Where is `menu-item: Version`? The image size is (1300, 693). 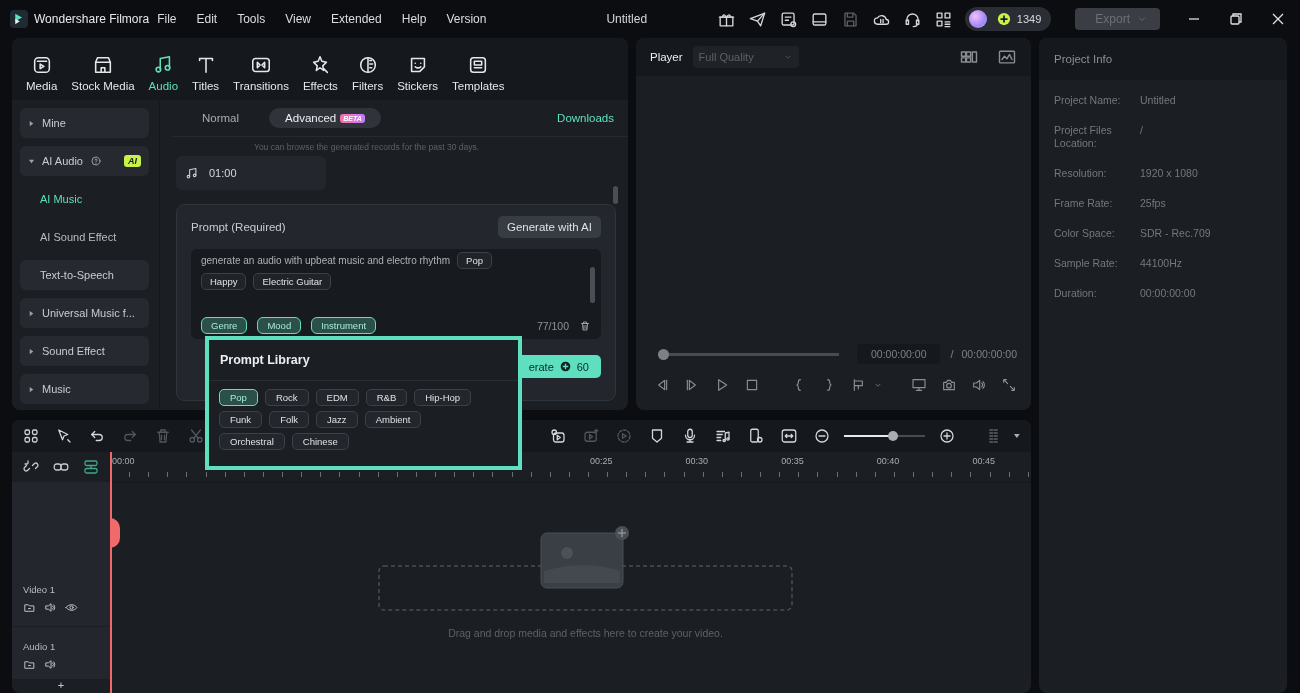
menu-item: Version is located at coordinates (466, 19).